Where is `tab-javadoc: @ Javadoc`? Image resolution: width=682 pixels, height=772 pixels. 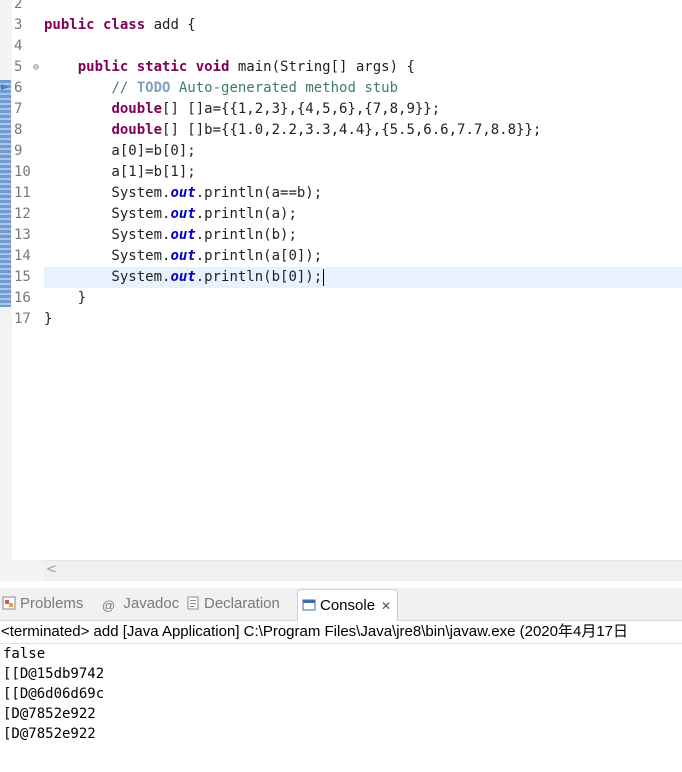
tab-javadoc: @ Javadoc is located at coordinates (140, 604).